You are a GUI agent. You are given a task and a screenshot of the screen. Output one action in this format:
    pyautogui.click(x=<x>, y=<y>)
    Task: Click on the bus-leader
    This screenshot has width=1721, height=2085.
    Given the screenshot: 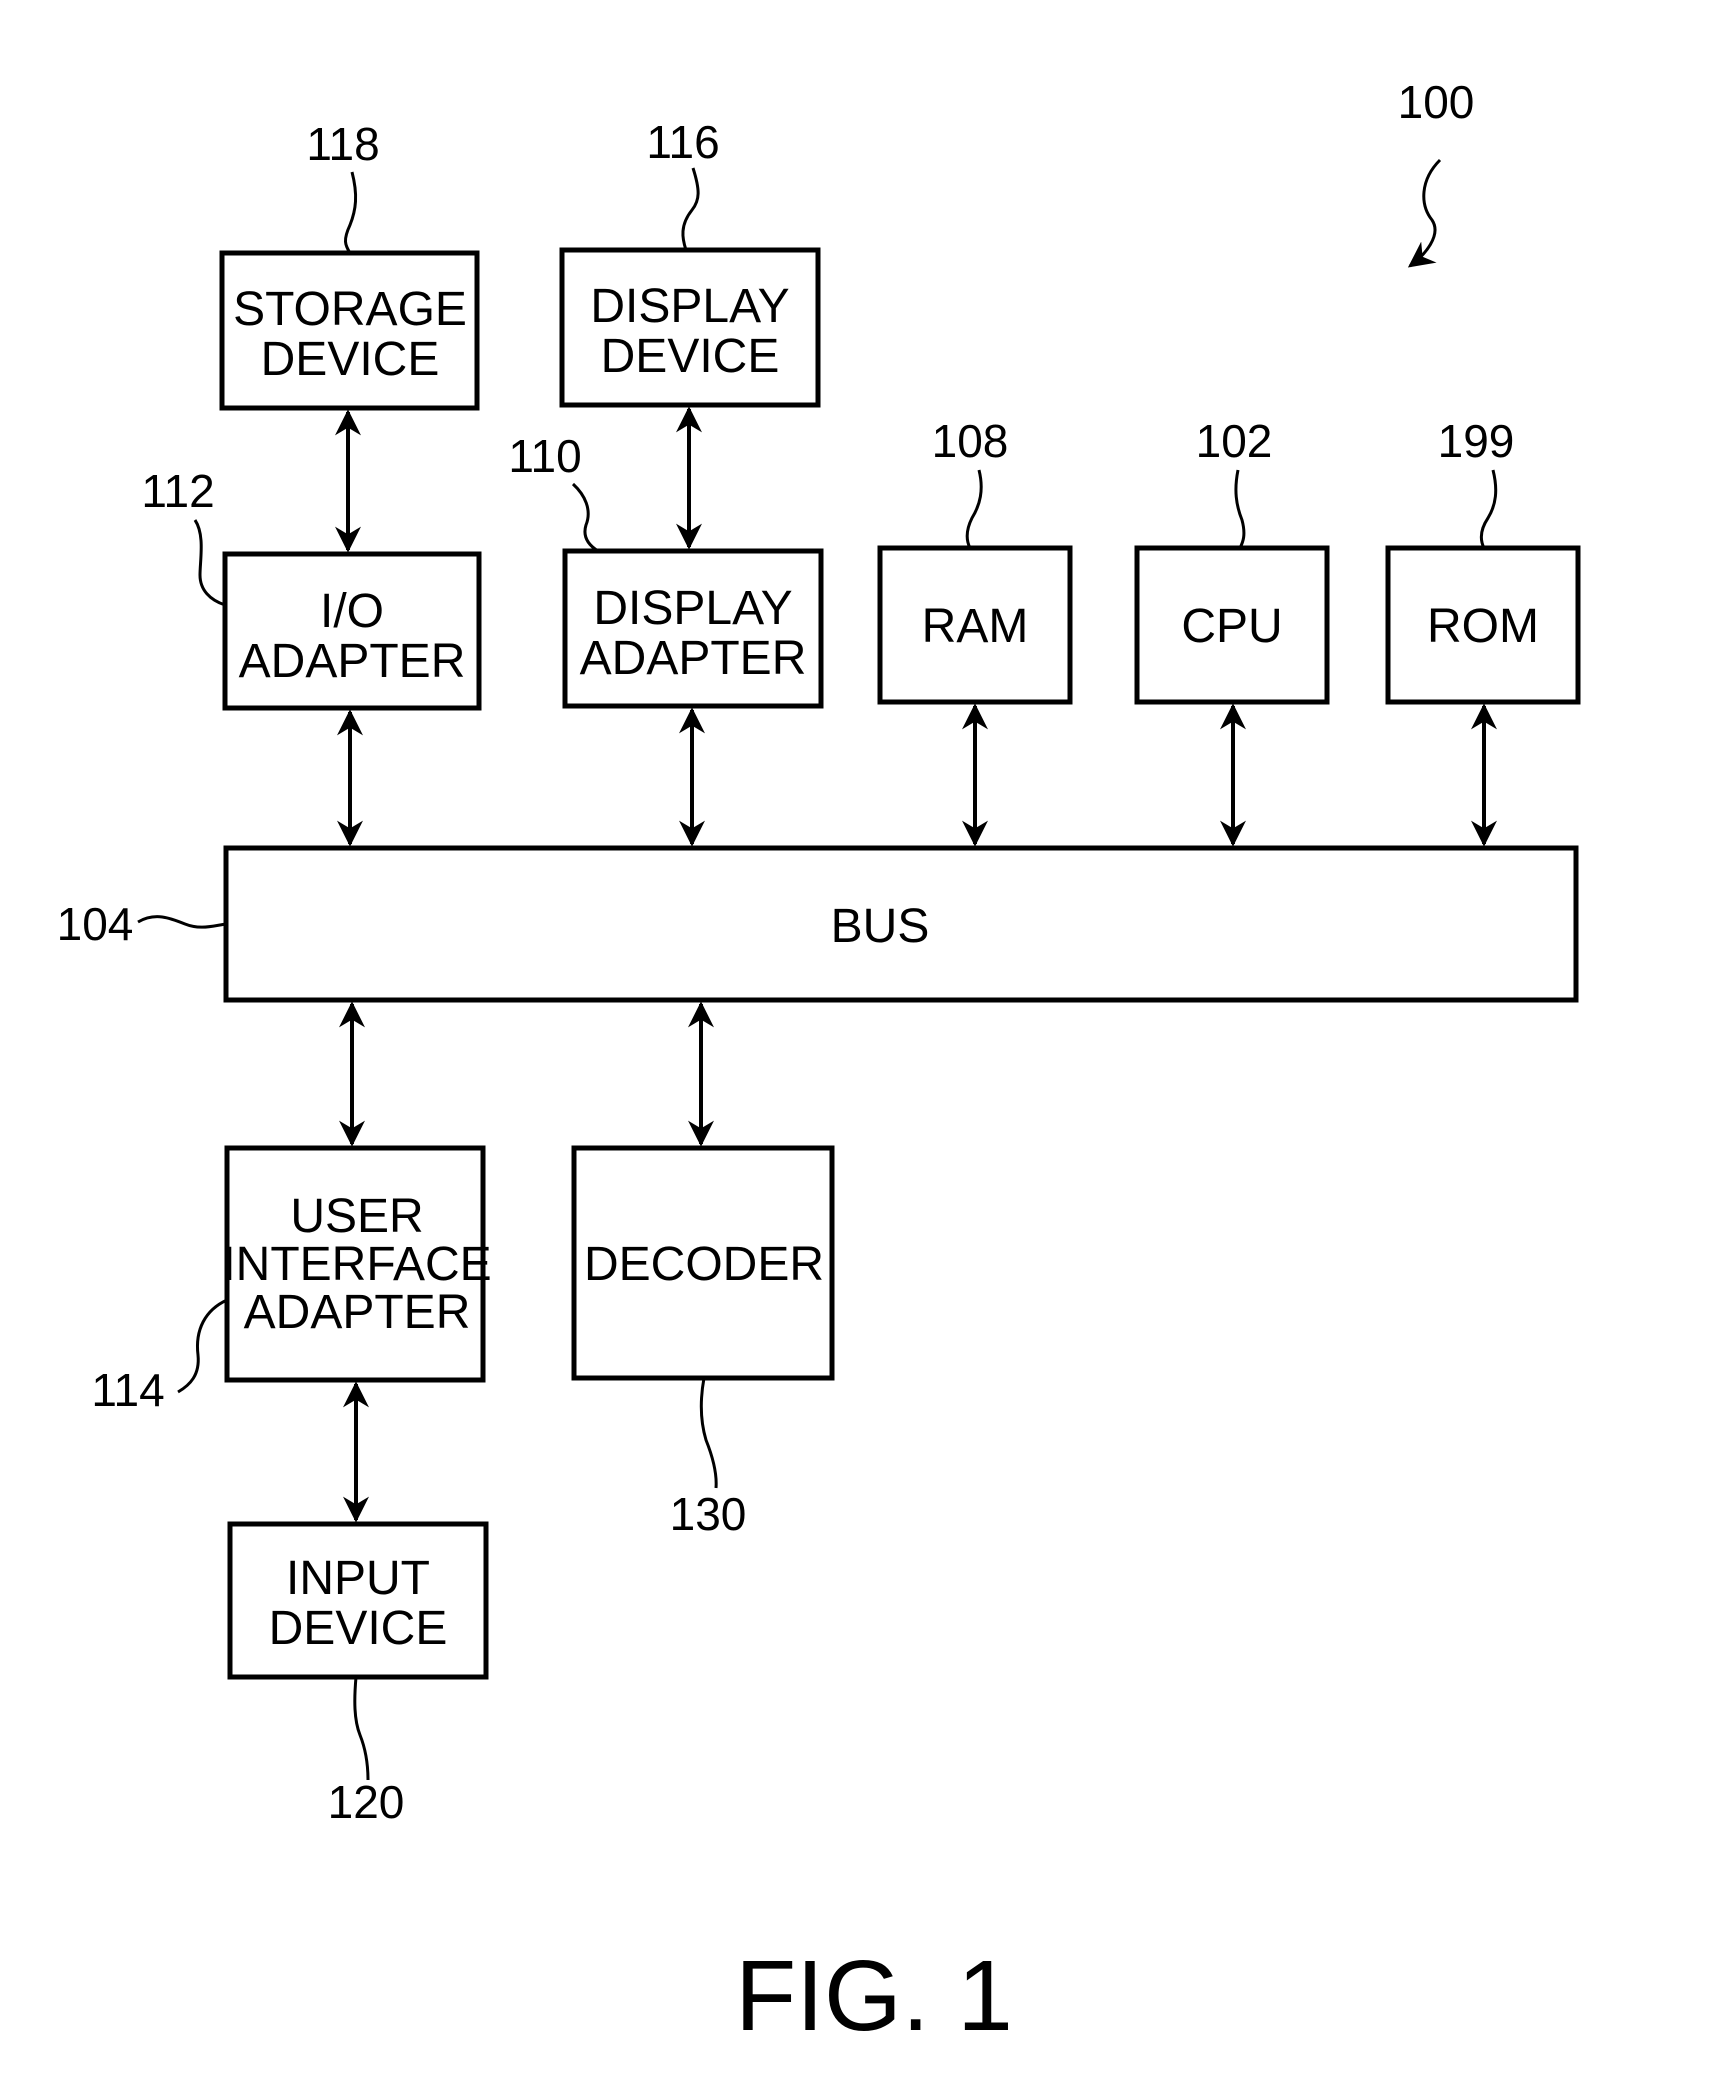 What is the action you would take?
    pyautogui.click(x=182, y=922)
    